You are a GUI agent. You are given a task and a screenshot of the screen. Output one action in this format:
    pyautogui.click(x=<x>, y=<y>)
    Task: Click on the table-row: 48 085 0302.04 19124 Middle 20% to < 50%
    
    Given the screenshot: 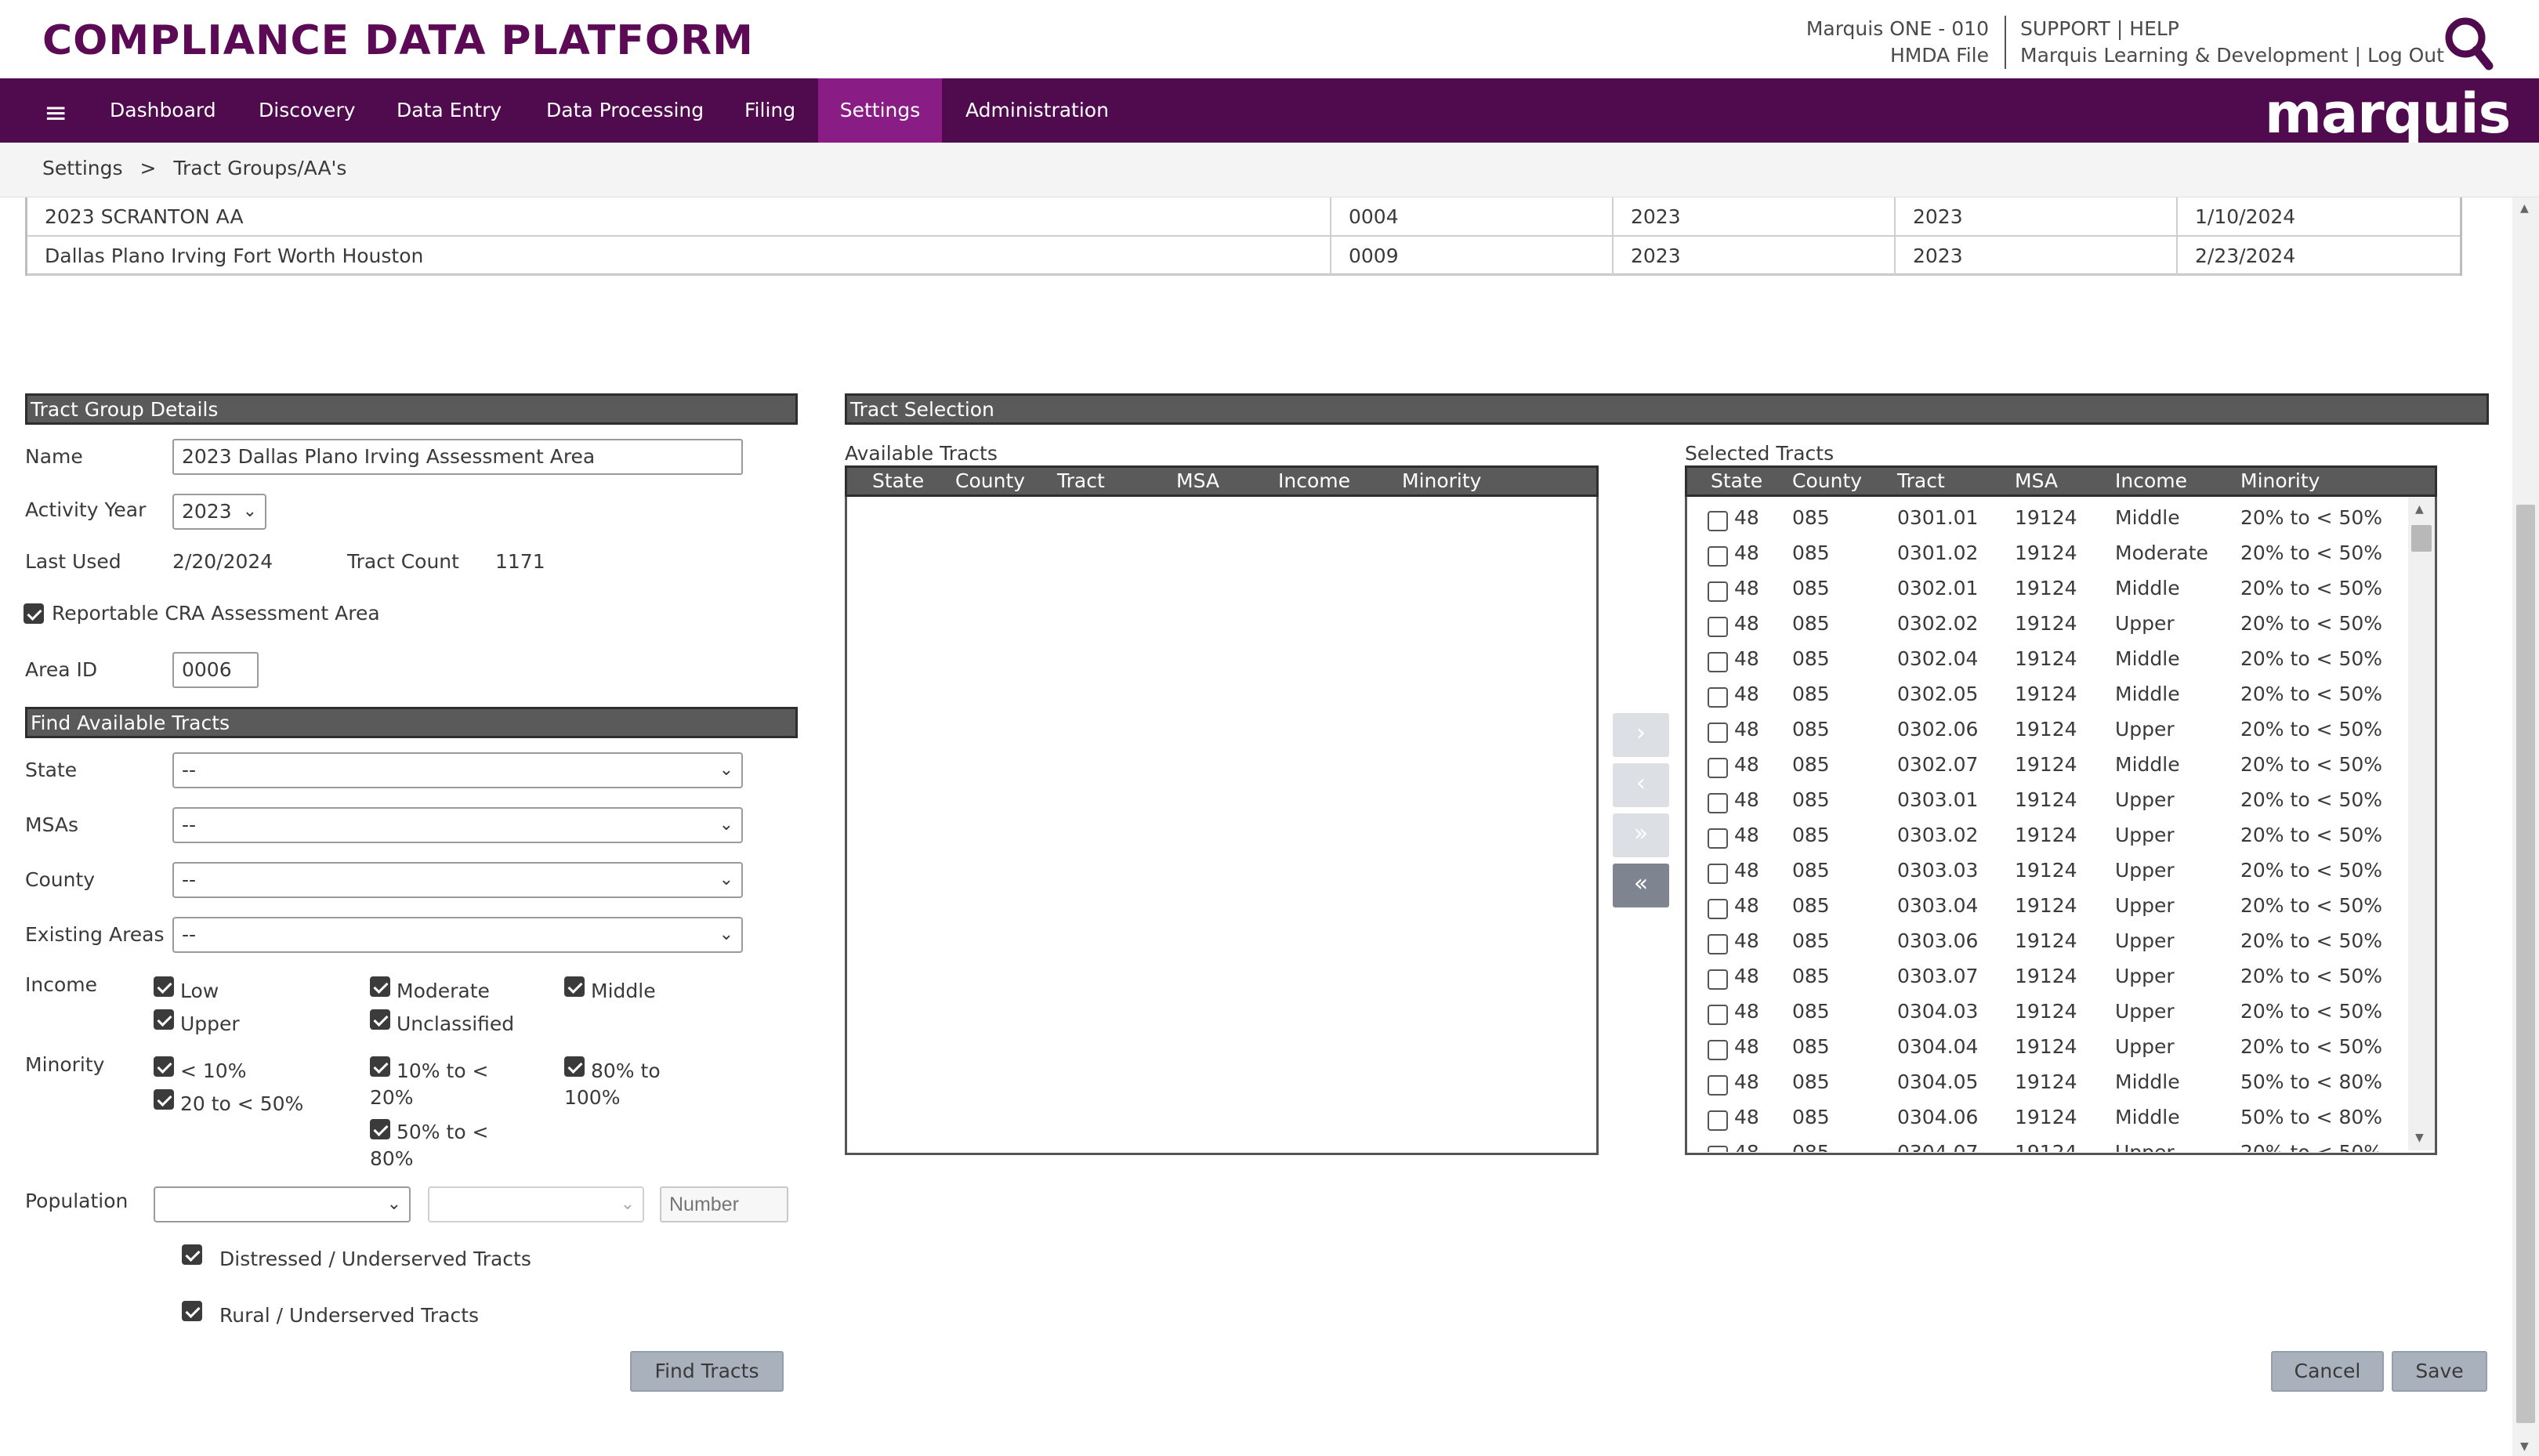 What is the action you would take?
    pyautogui.click(x=2048, y=660)
    